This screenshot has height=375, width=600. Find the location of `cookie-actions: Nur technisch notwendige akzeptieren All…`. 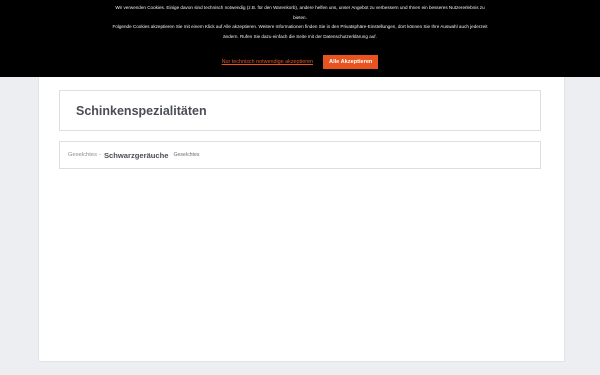

cookie-actions: Nur technisch notwendige akzeptieren All… is located at coordinates (300, 62).